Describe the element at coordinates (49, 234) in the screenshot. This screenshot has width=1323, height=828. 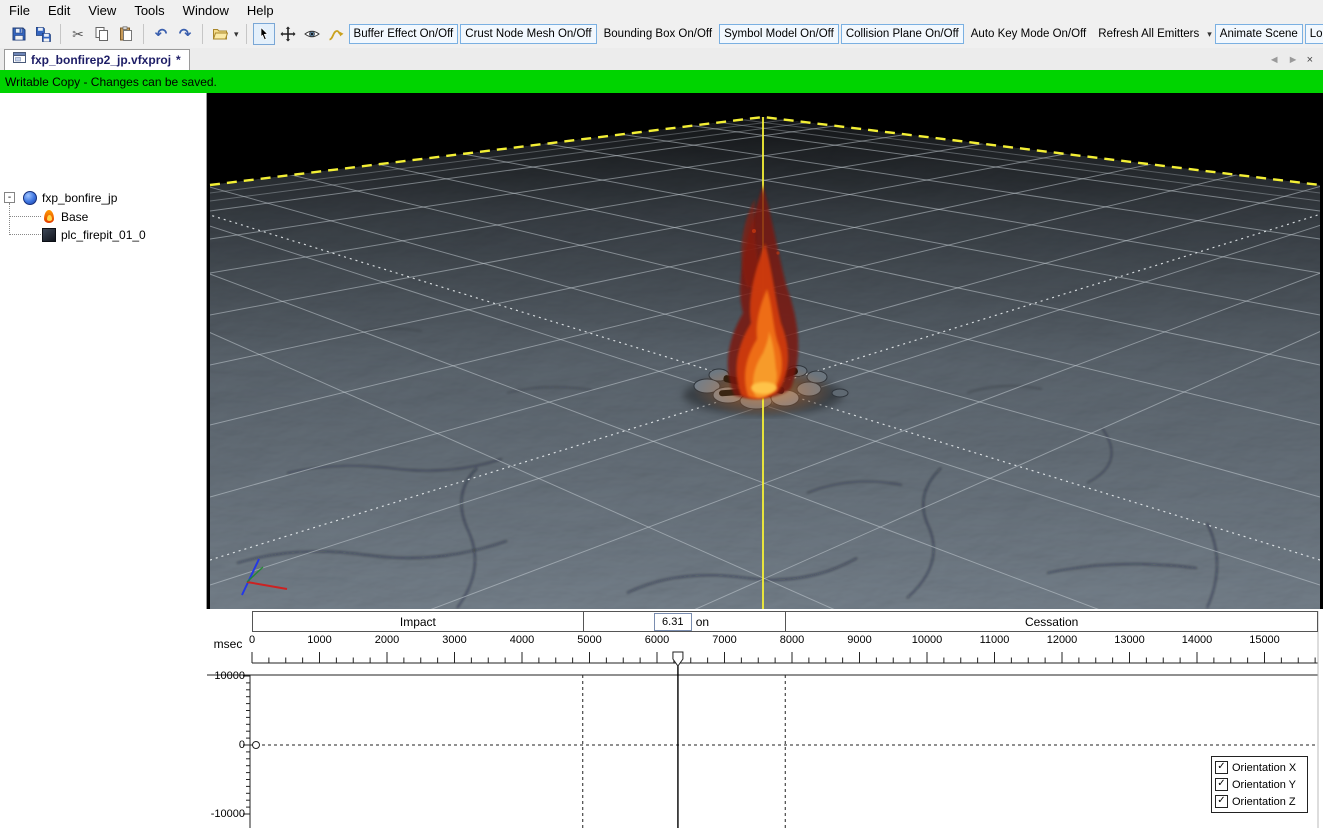
I see `mesh-icon` at that location.